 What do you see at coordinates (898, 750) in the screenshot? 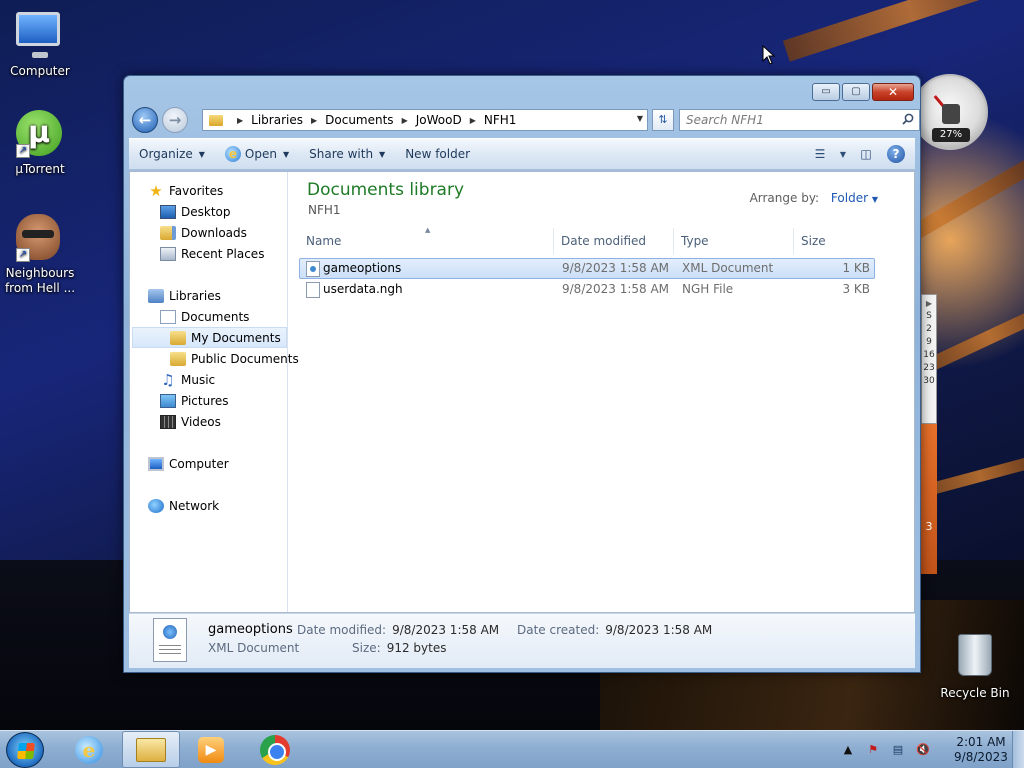
I see `network-status-icon: ▤` at bounding box center [898, 750].